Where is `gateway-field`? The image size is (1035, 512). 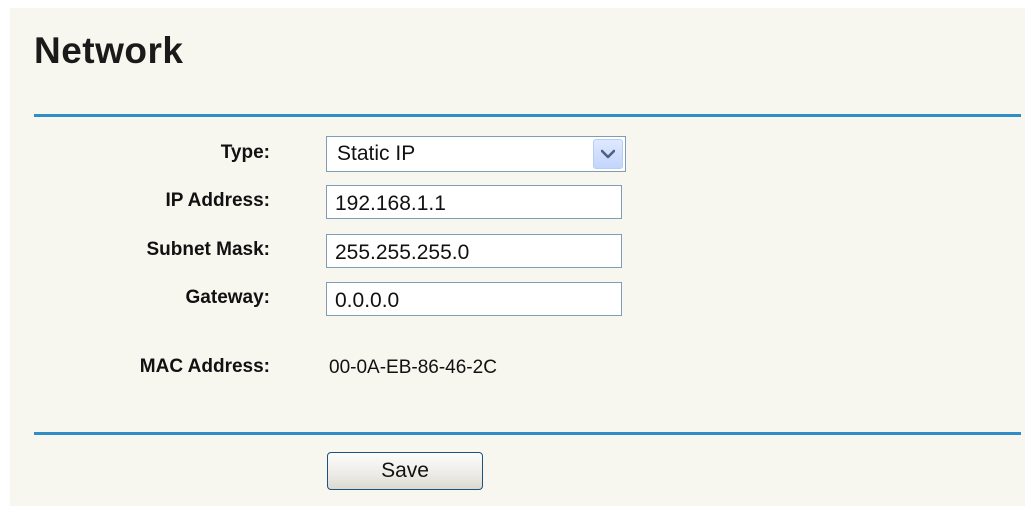 gateway-field is located at coordinates (474, 299).